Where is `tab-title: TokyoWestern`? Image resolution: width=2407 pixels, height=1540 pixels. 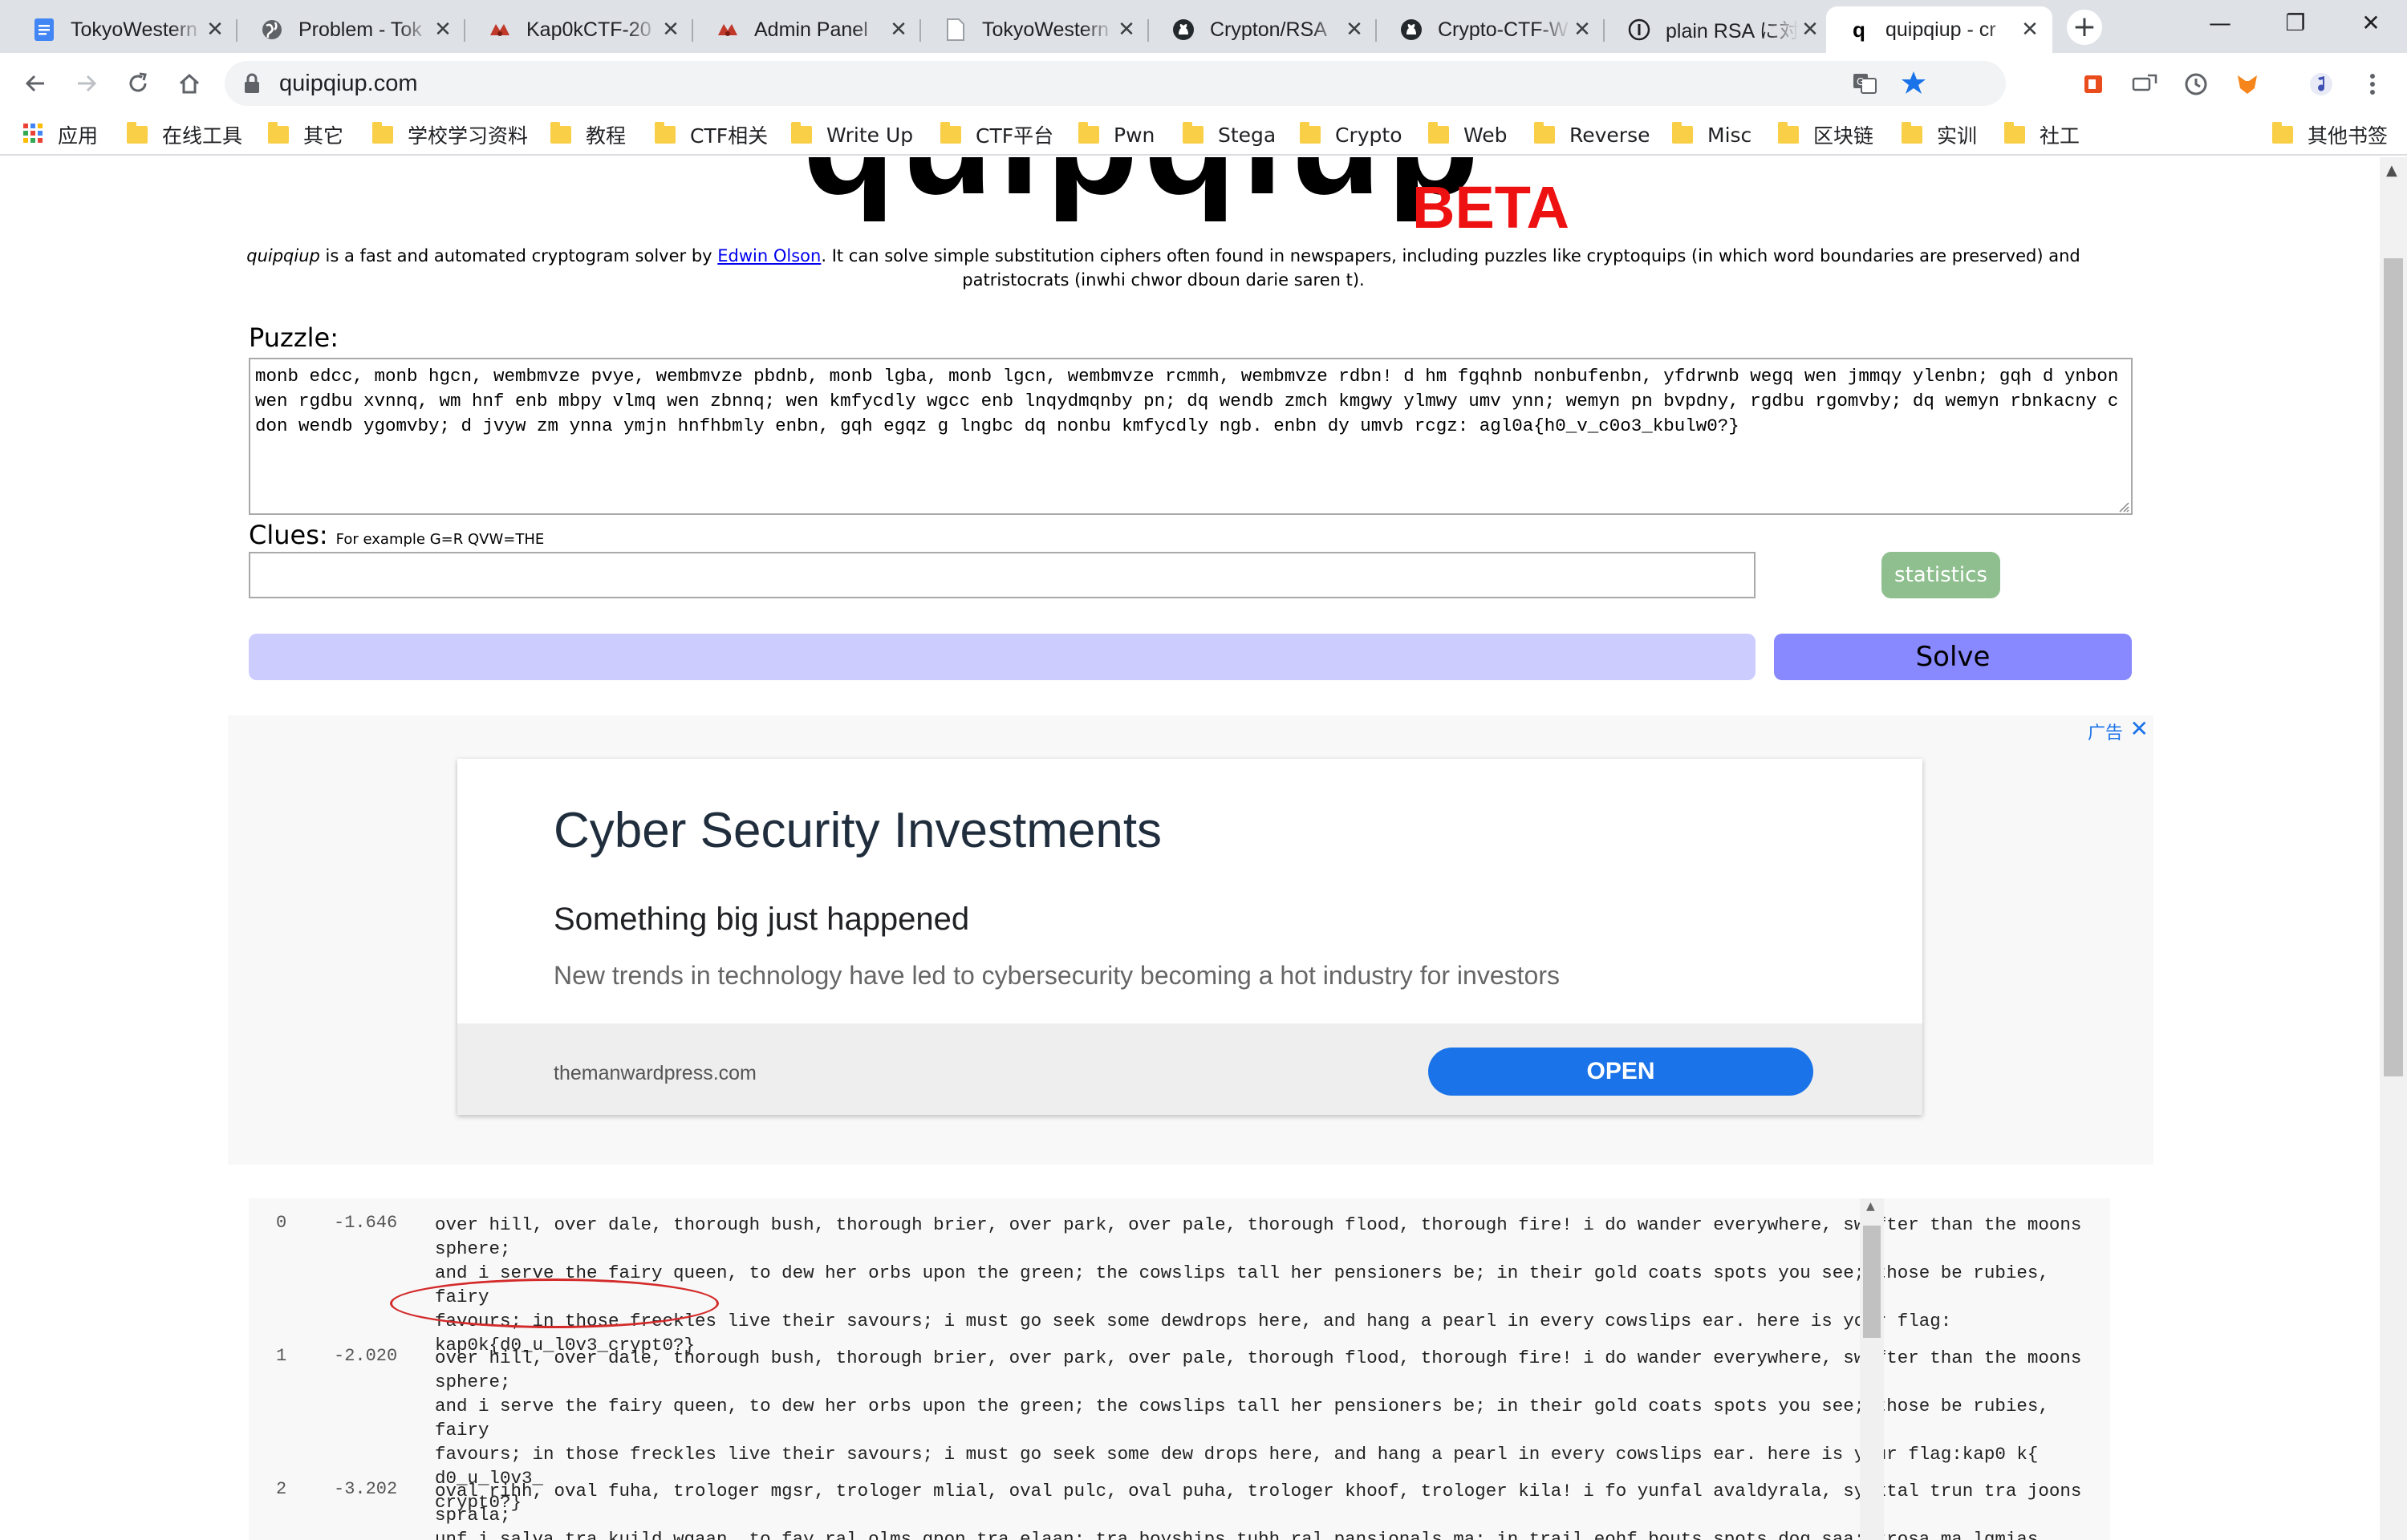
tab-title: TokyoWestern is located at coordinates (134, 29).